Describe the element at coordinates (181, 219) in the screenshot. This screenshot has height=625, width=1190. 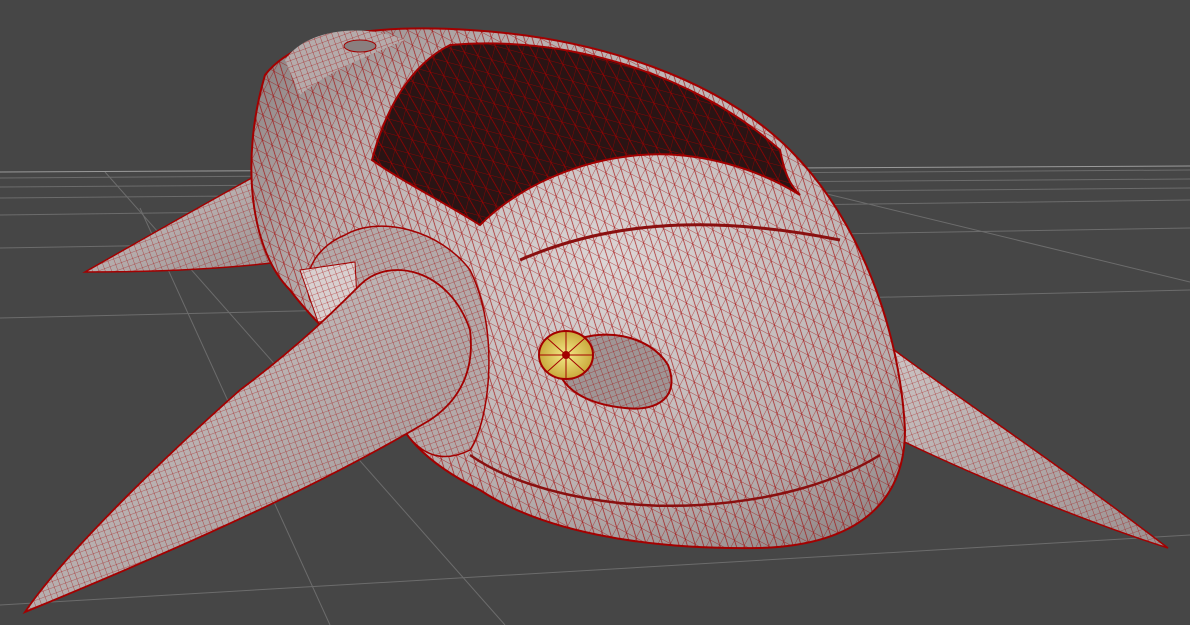
I see `fin-back-left` at that location.